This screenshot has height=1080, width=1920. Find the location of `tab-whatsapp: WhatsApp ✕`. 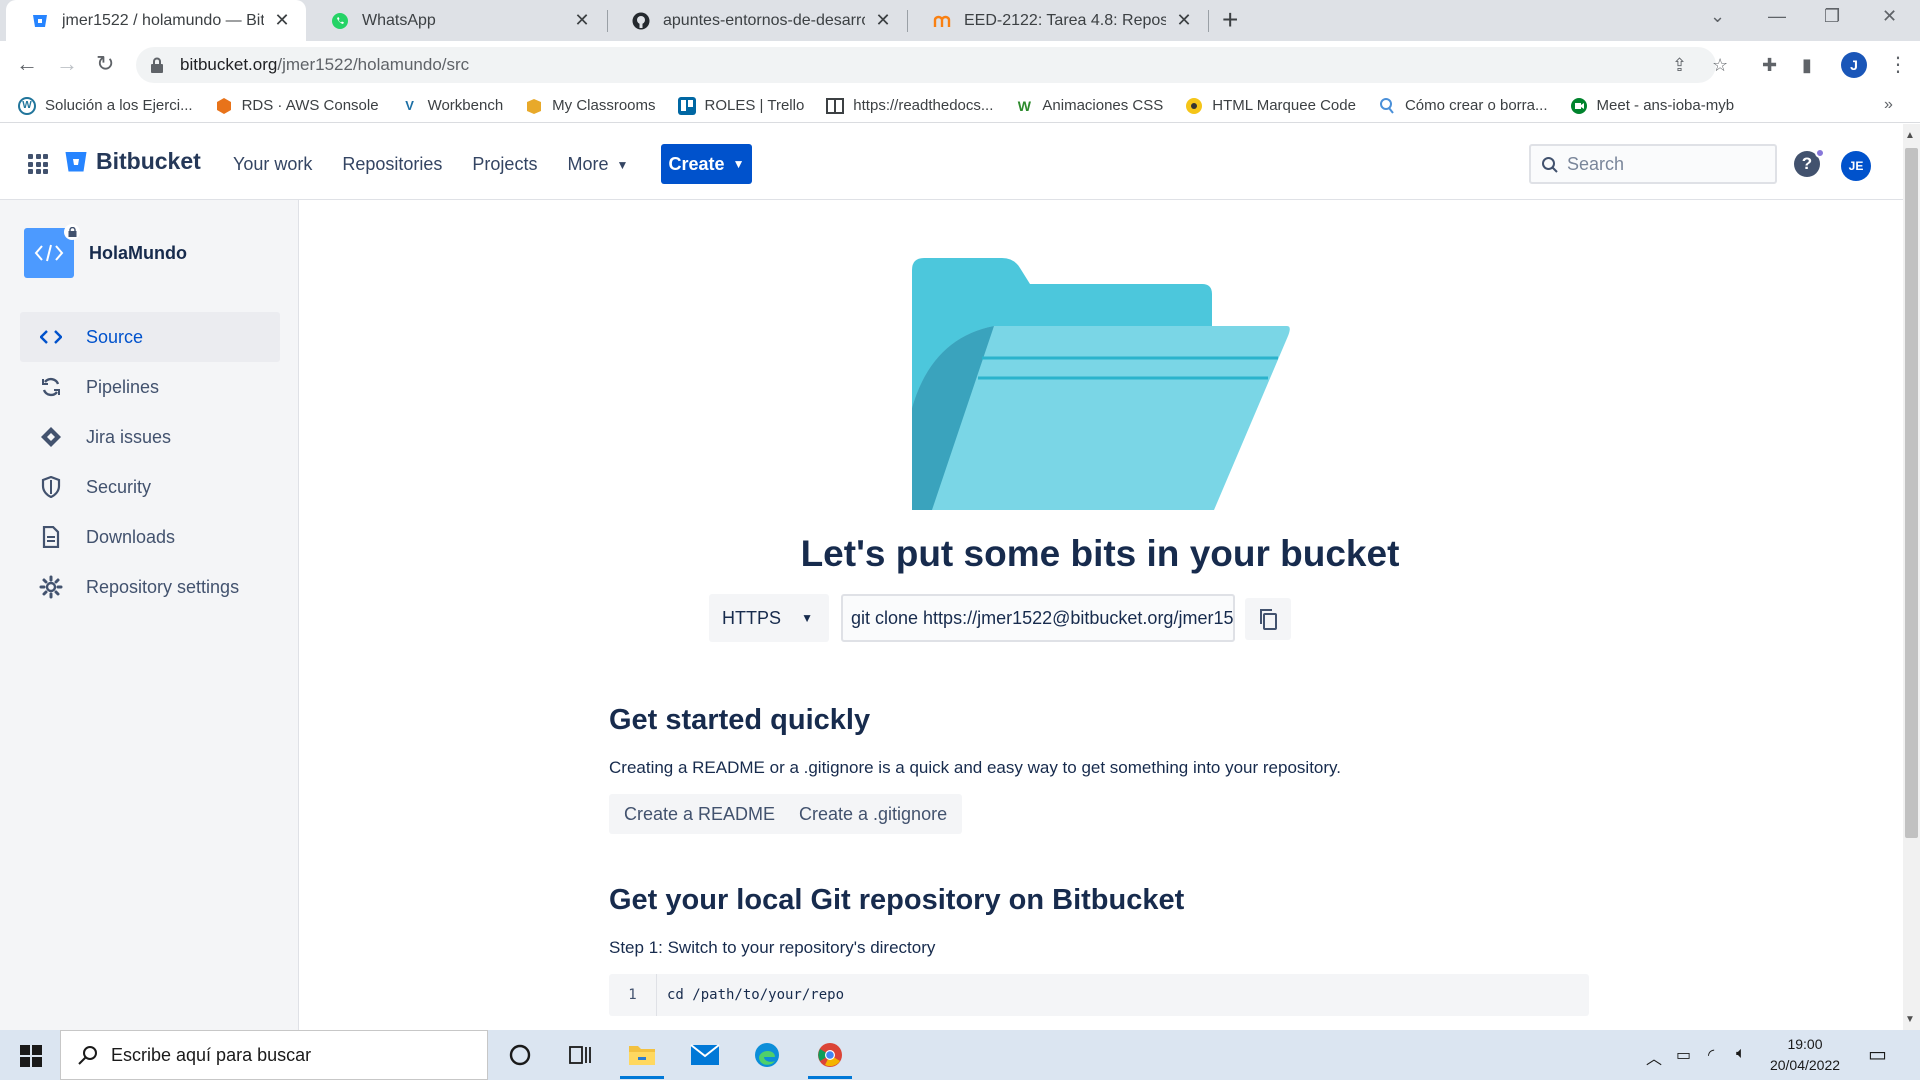

tab-whatsapp: WhatsApp ✕ is located at coordinates (456, 20).